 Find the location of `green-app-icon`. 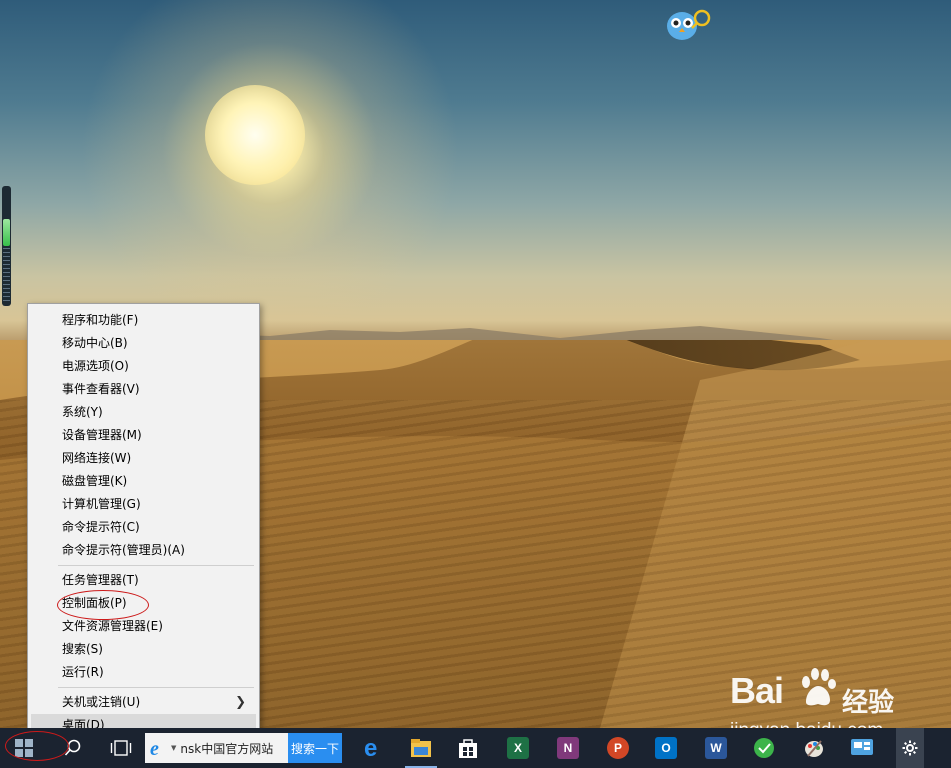

green-app-icon is located at coordinates (764, 748).